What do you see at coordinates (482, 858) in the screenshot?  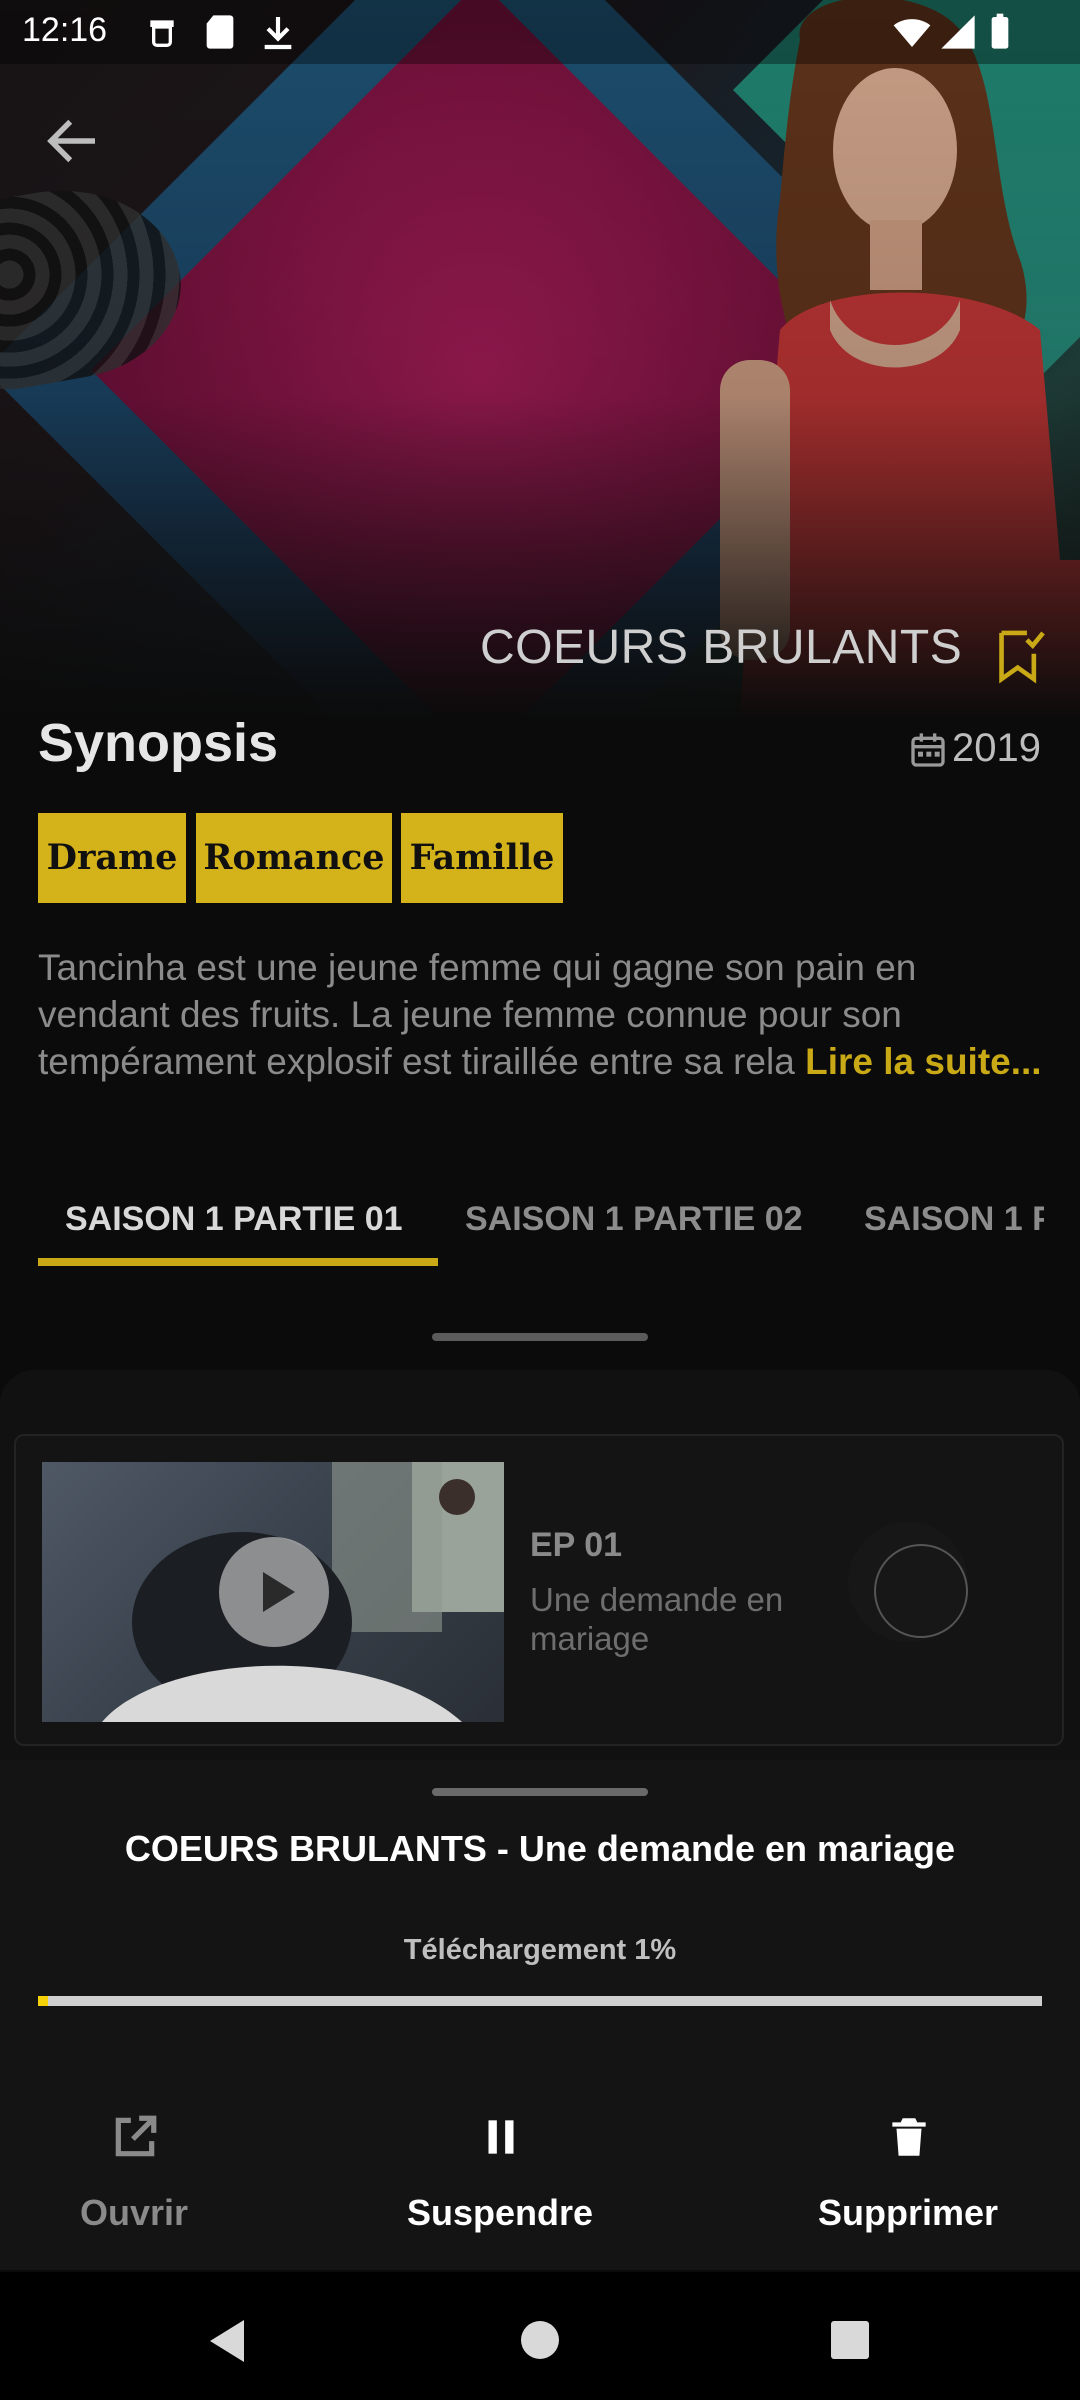 I see `genre-tag: Famille` at bounding box center [482, 858].